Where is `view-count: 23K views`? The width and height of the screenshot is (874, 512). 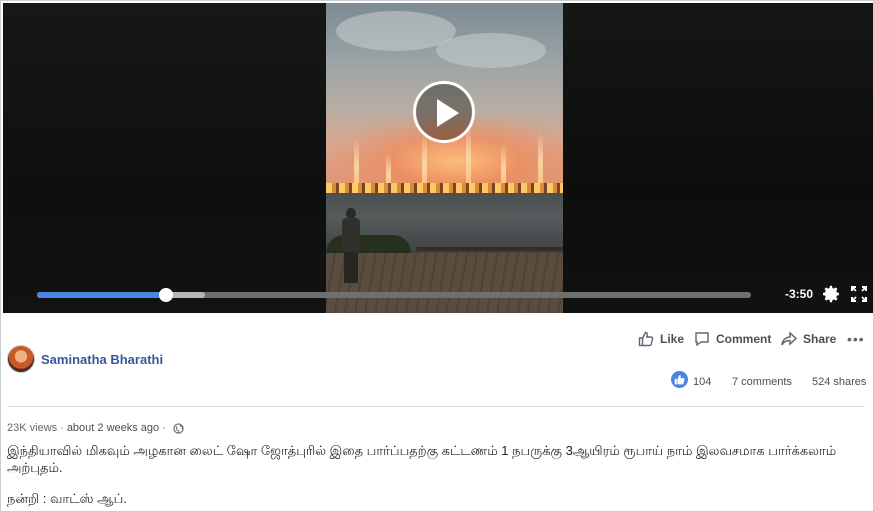 view-count: 23K views is located at coordinates (32, 428).